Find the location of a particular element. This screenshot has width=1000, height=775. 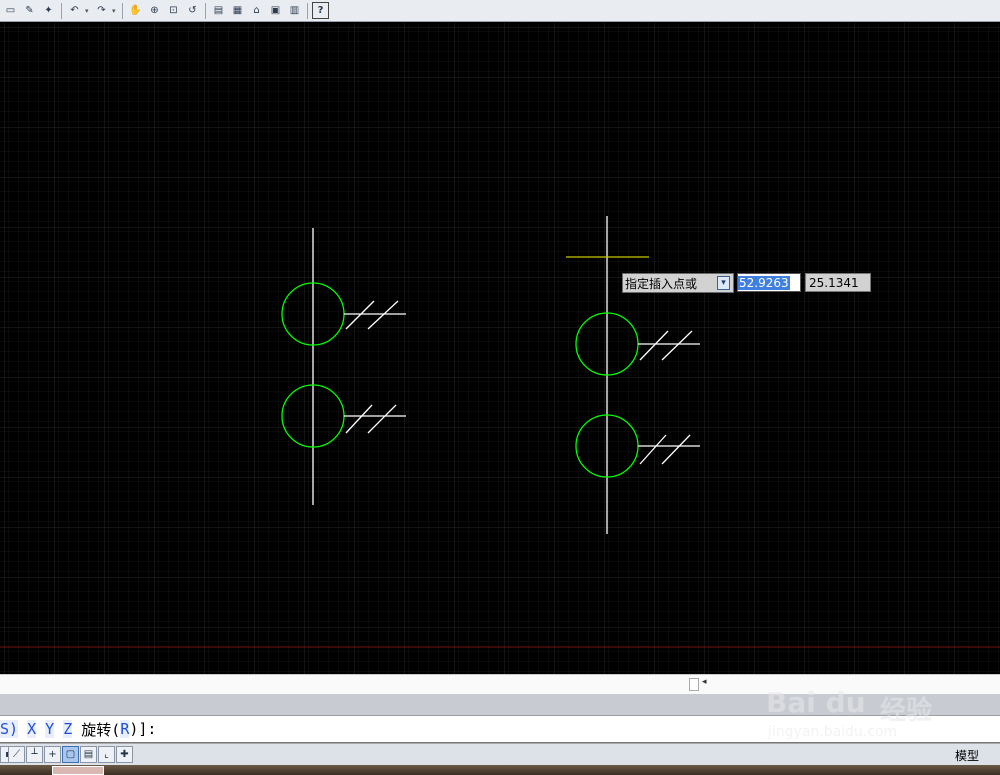

y-coordinate-input: 25.1341 is located at coordinates (838, 282).